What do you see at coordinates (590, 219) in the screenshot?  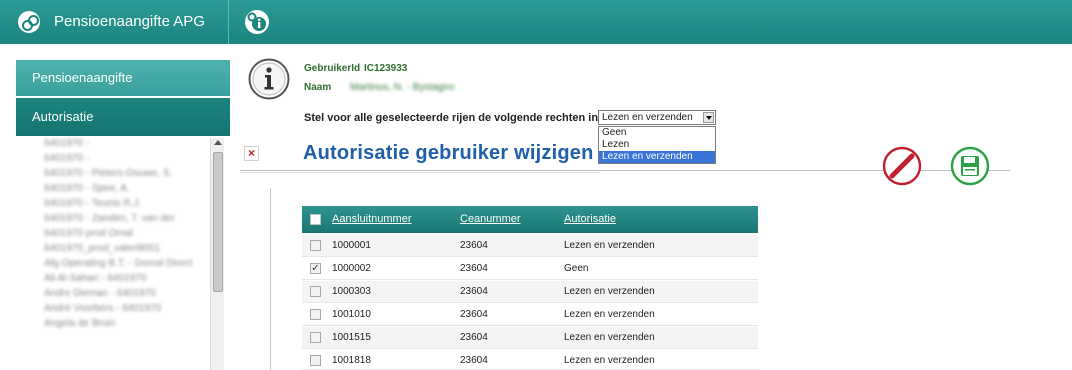 I see `column-header-autorisatie: Autorisatie` at bounding box center [590, 219].